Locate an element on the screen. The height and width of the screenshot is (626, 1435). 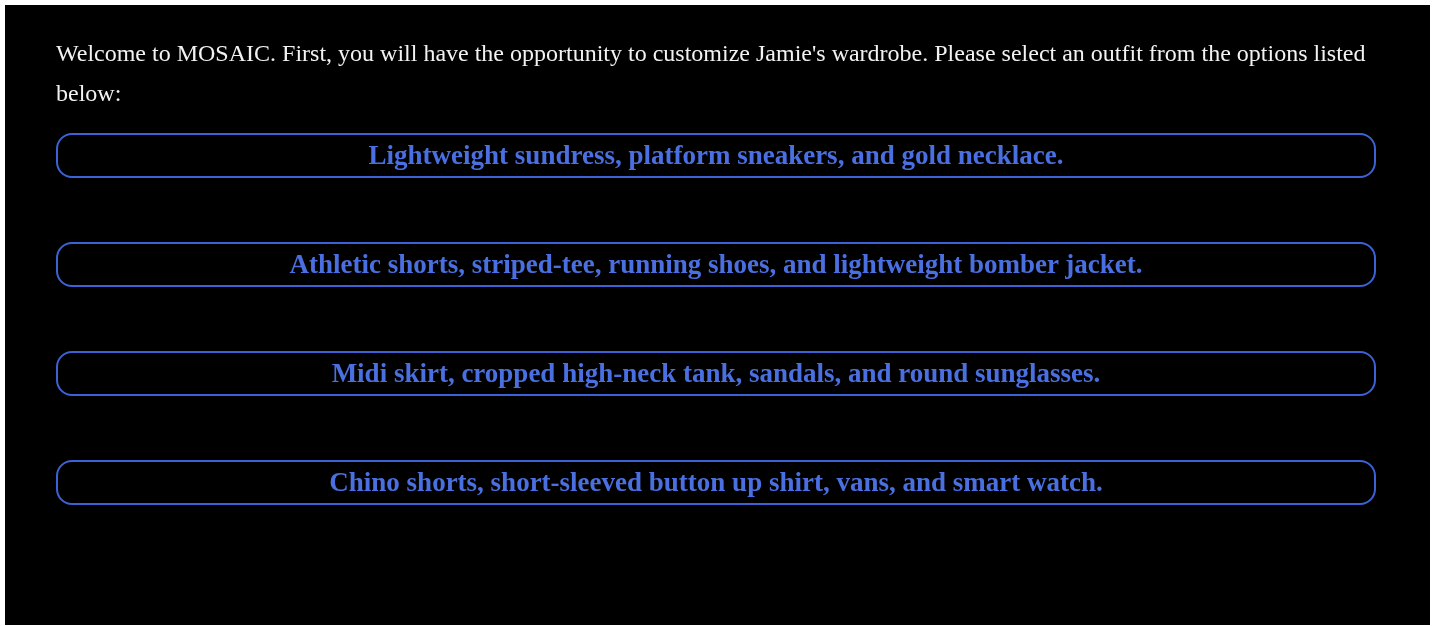
outfit-option-button: Lightweight sundress, platform sneakers, and gold necklace. is located at coordinates (716, 155).